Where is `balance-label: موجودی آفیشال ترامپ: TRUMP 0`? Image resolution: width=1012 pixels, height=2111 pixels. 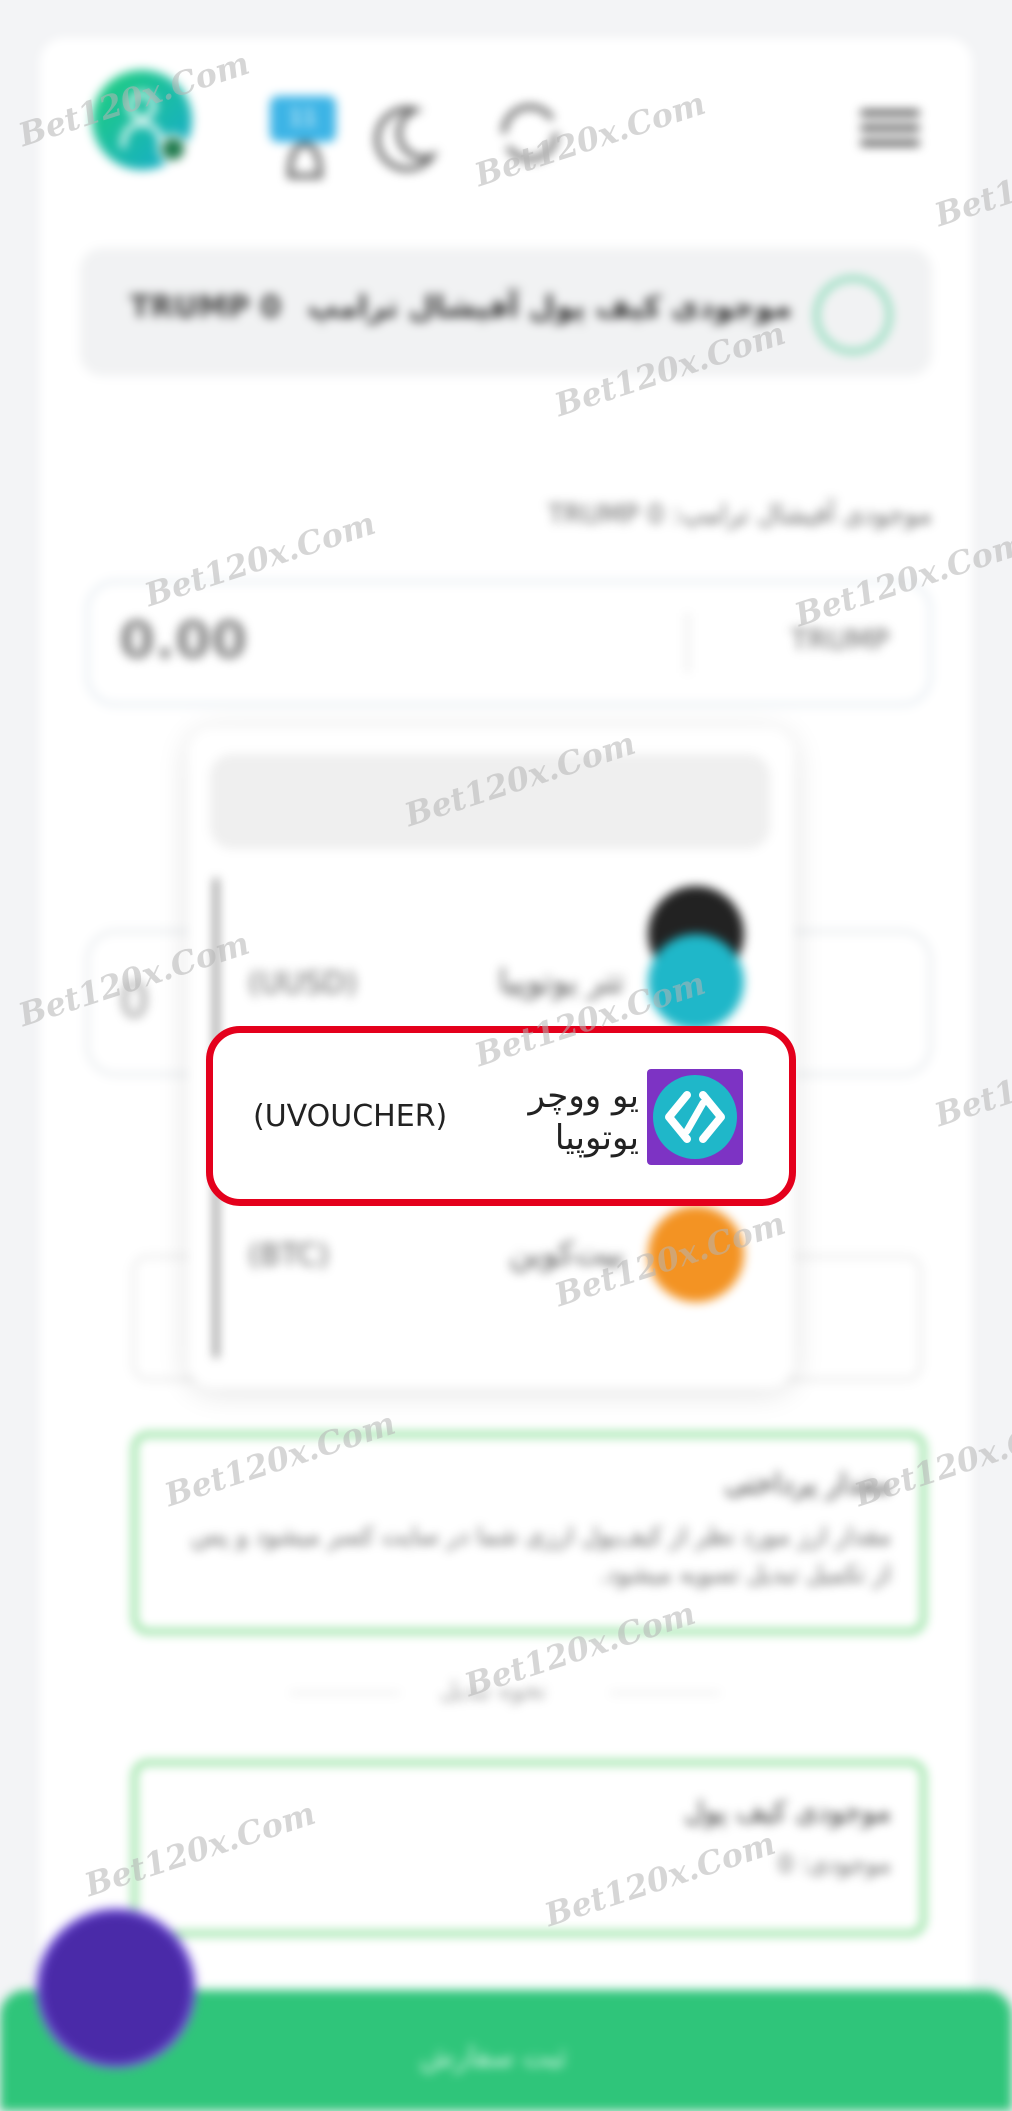
balance-label: موجودی آفیشال ترامپ: TRUMP 0 is located at coordinates (739, 515).